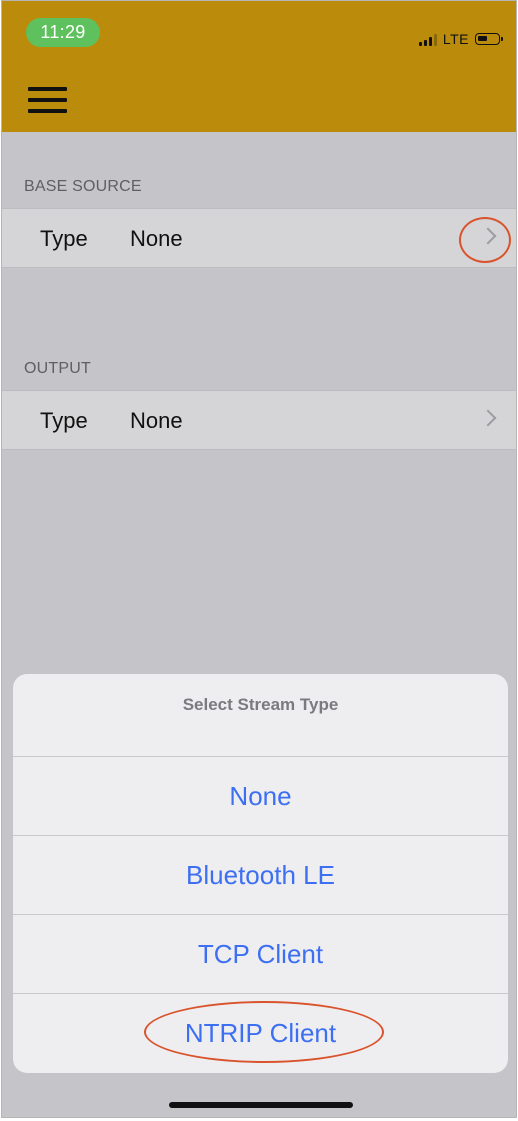 The height and width of the screenshot is (1121, 518). I want to click on app-header: 11:29 LTE, so click(259, 66).